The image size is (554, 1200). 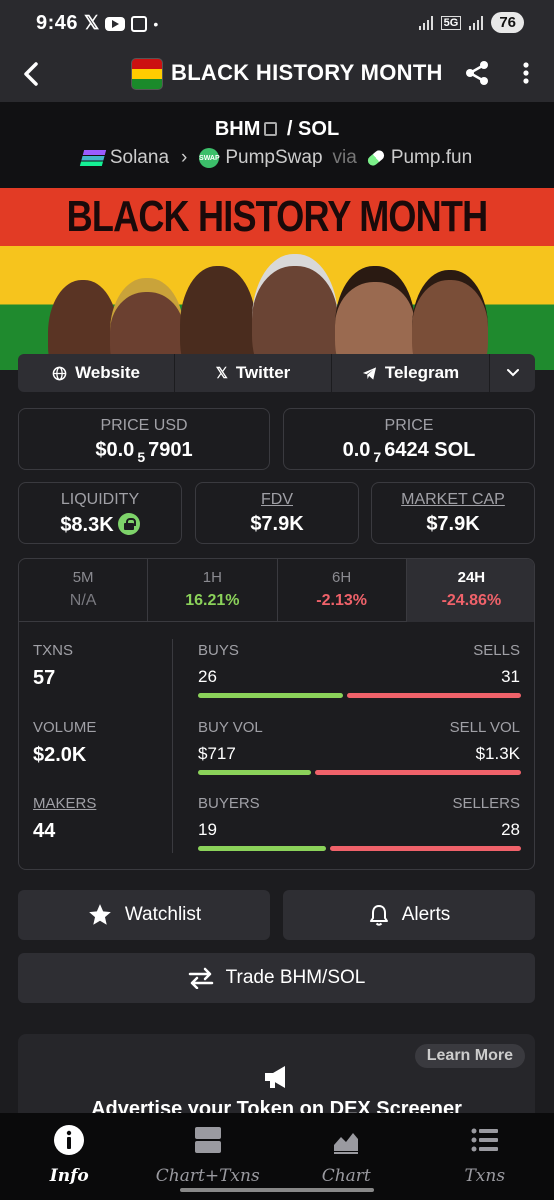 I want to click on info-icon, so click(x=69, y=1140).